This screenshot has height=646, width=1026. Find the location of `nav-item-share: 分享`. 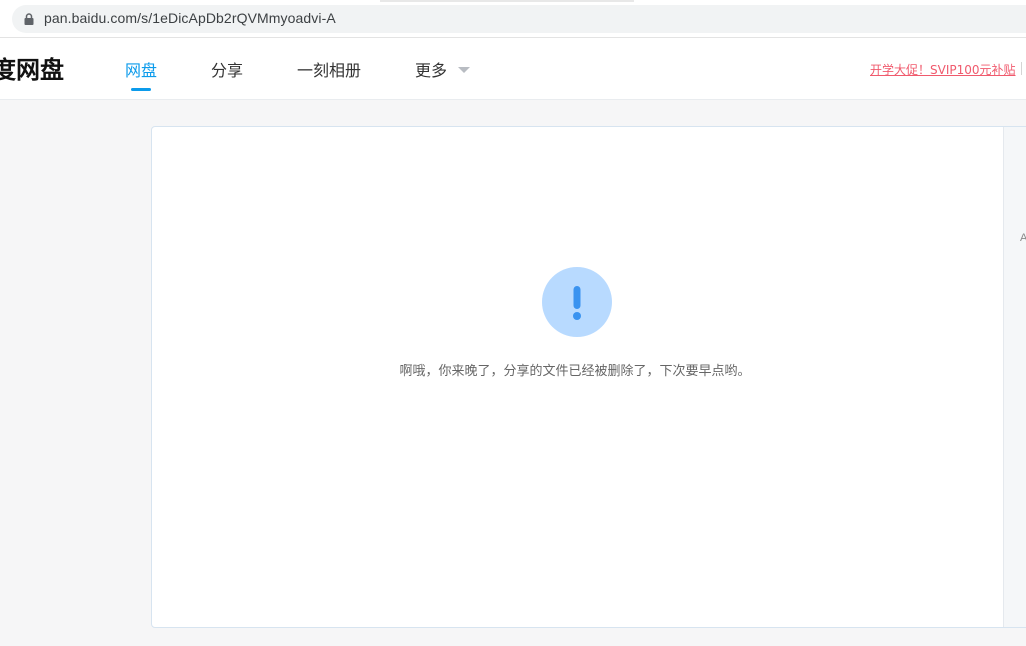

nav-item-share: 分享 is located at coordinates (227, 69).